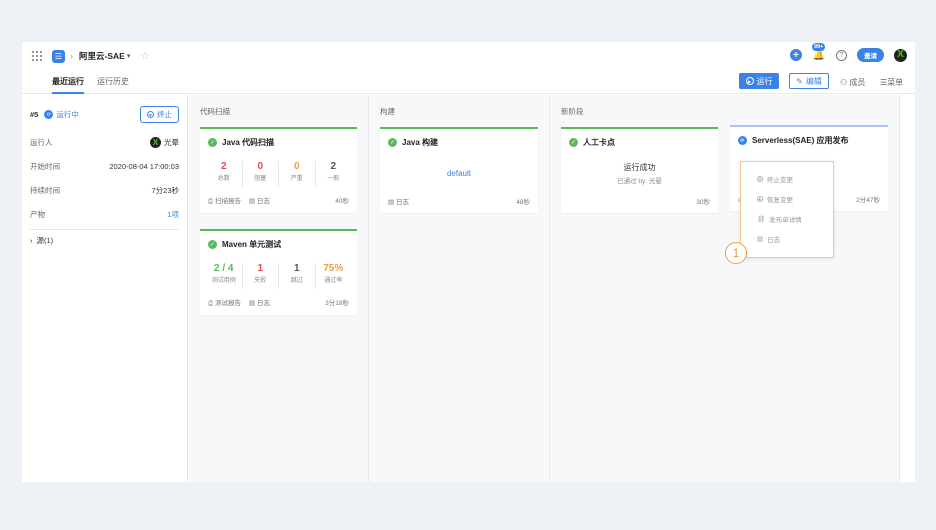  What do you see at coordinates (224, 268) in the screenshot?
I see `stat-cases-value: 2 / 4` at bounding box center [224, 268].